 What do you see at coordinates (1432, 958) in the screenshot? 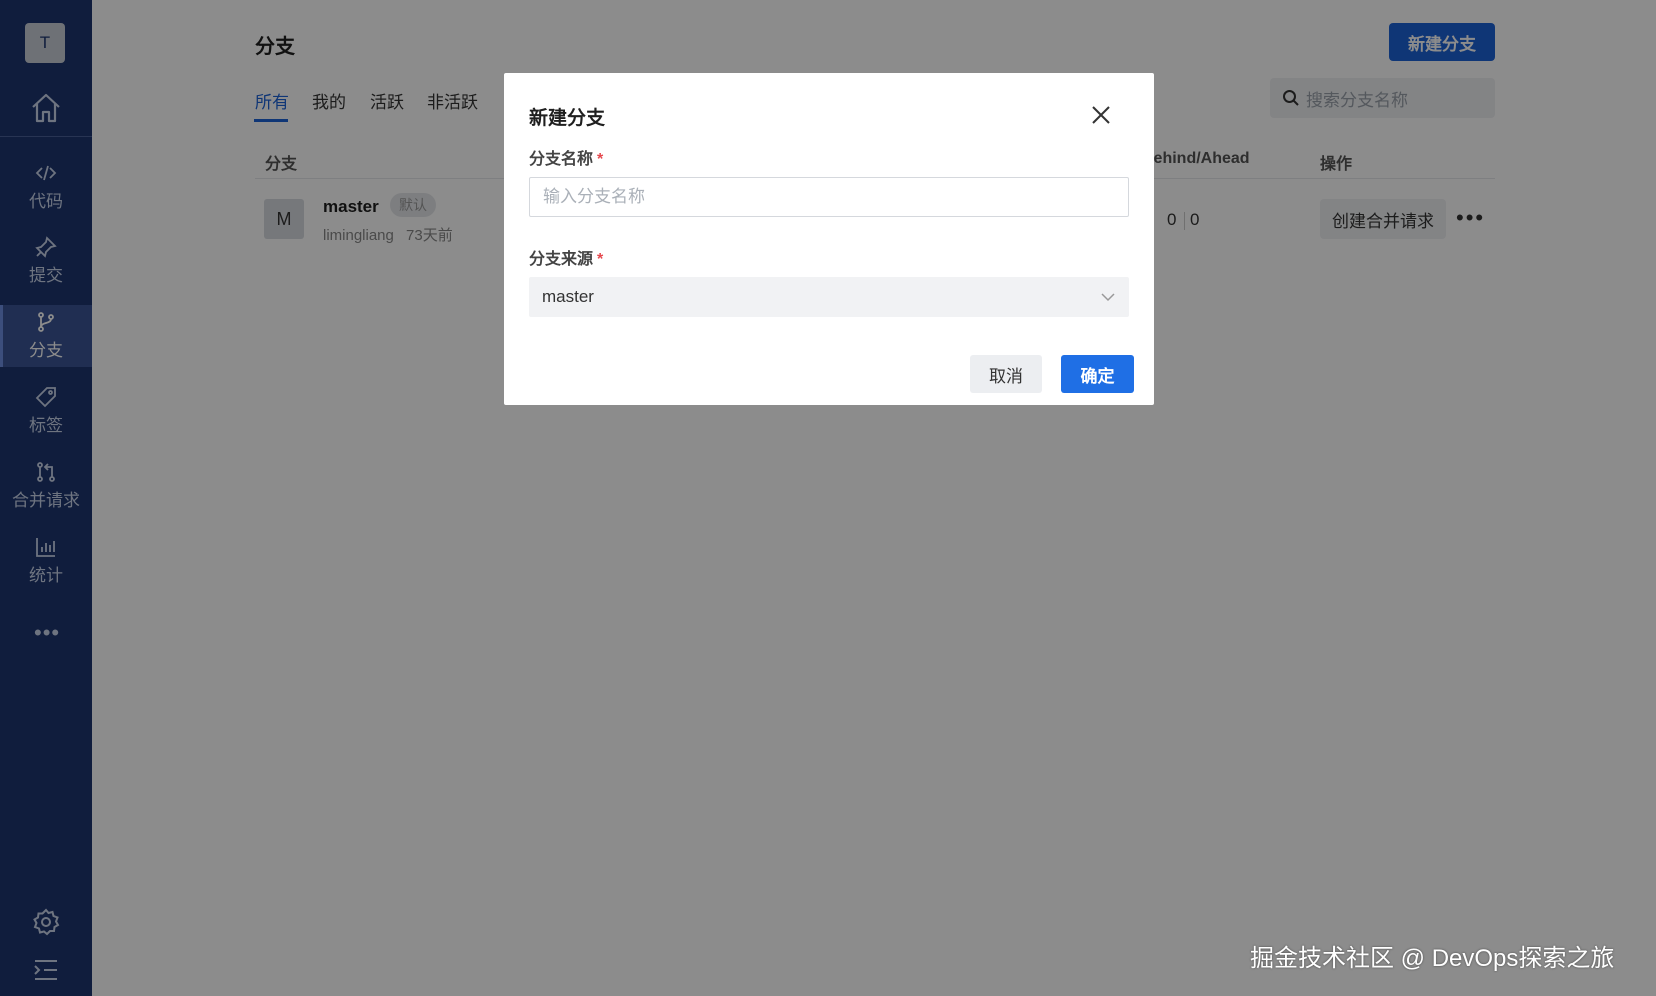
I see `watermark: 掘金技术社区 @ DevOps探索之旅` at bounding box center [1432, 958].